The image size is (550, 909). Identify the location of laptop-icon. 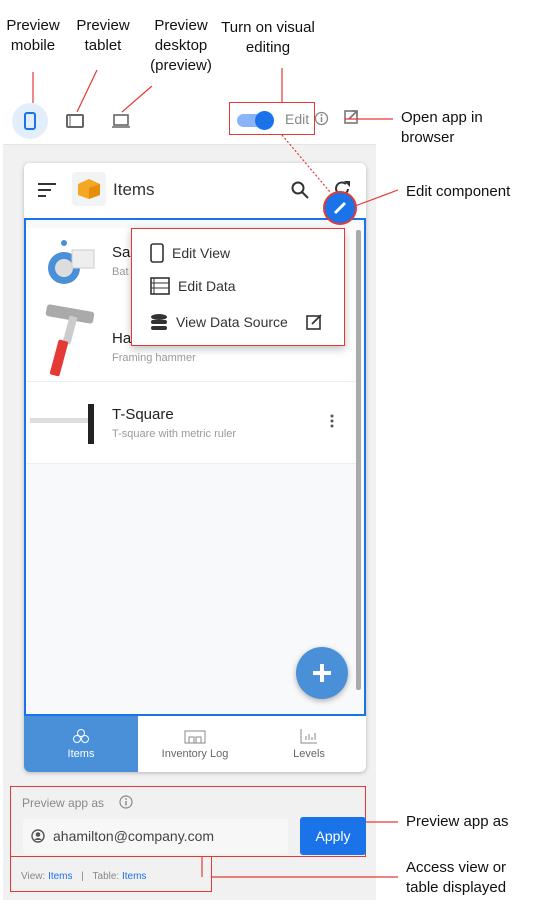
(121, 121).